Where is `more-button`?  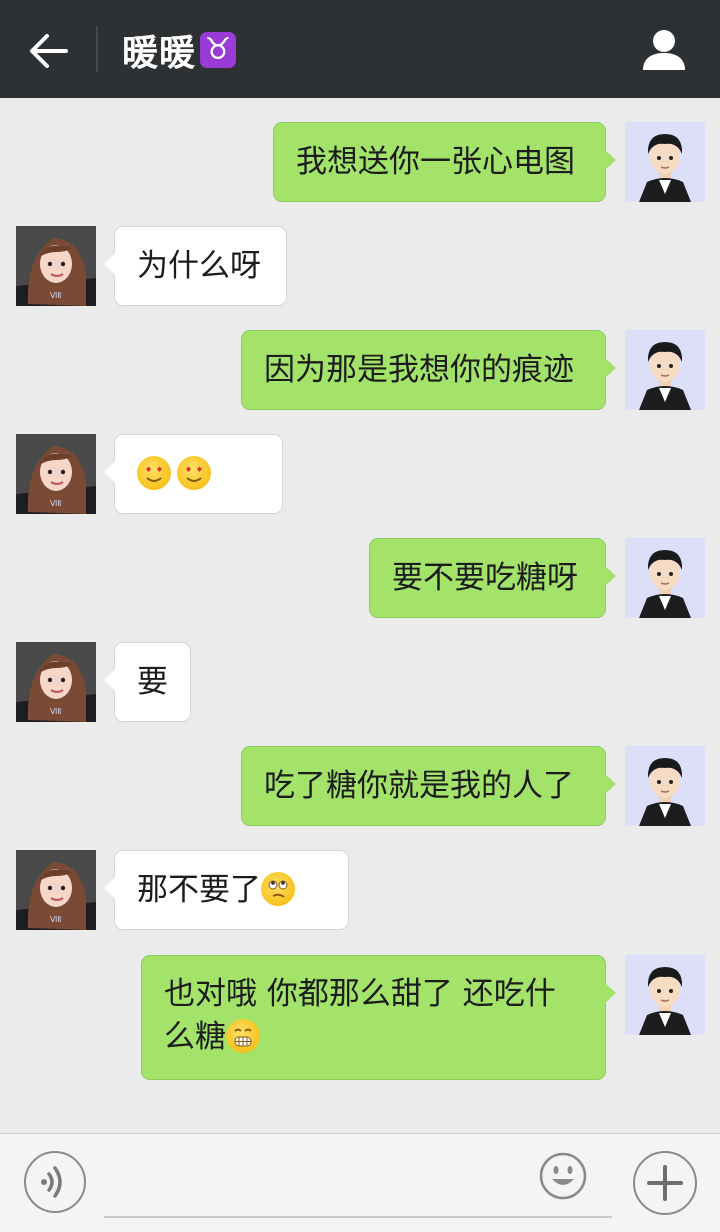
more-button is located at coordinates (665, 1183).